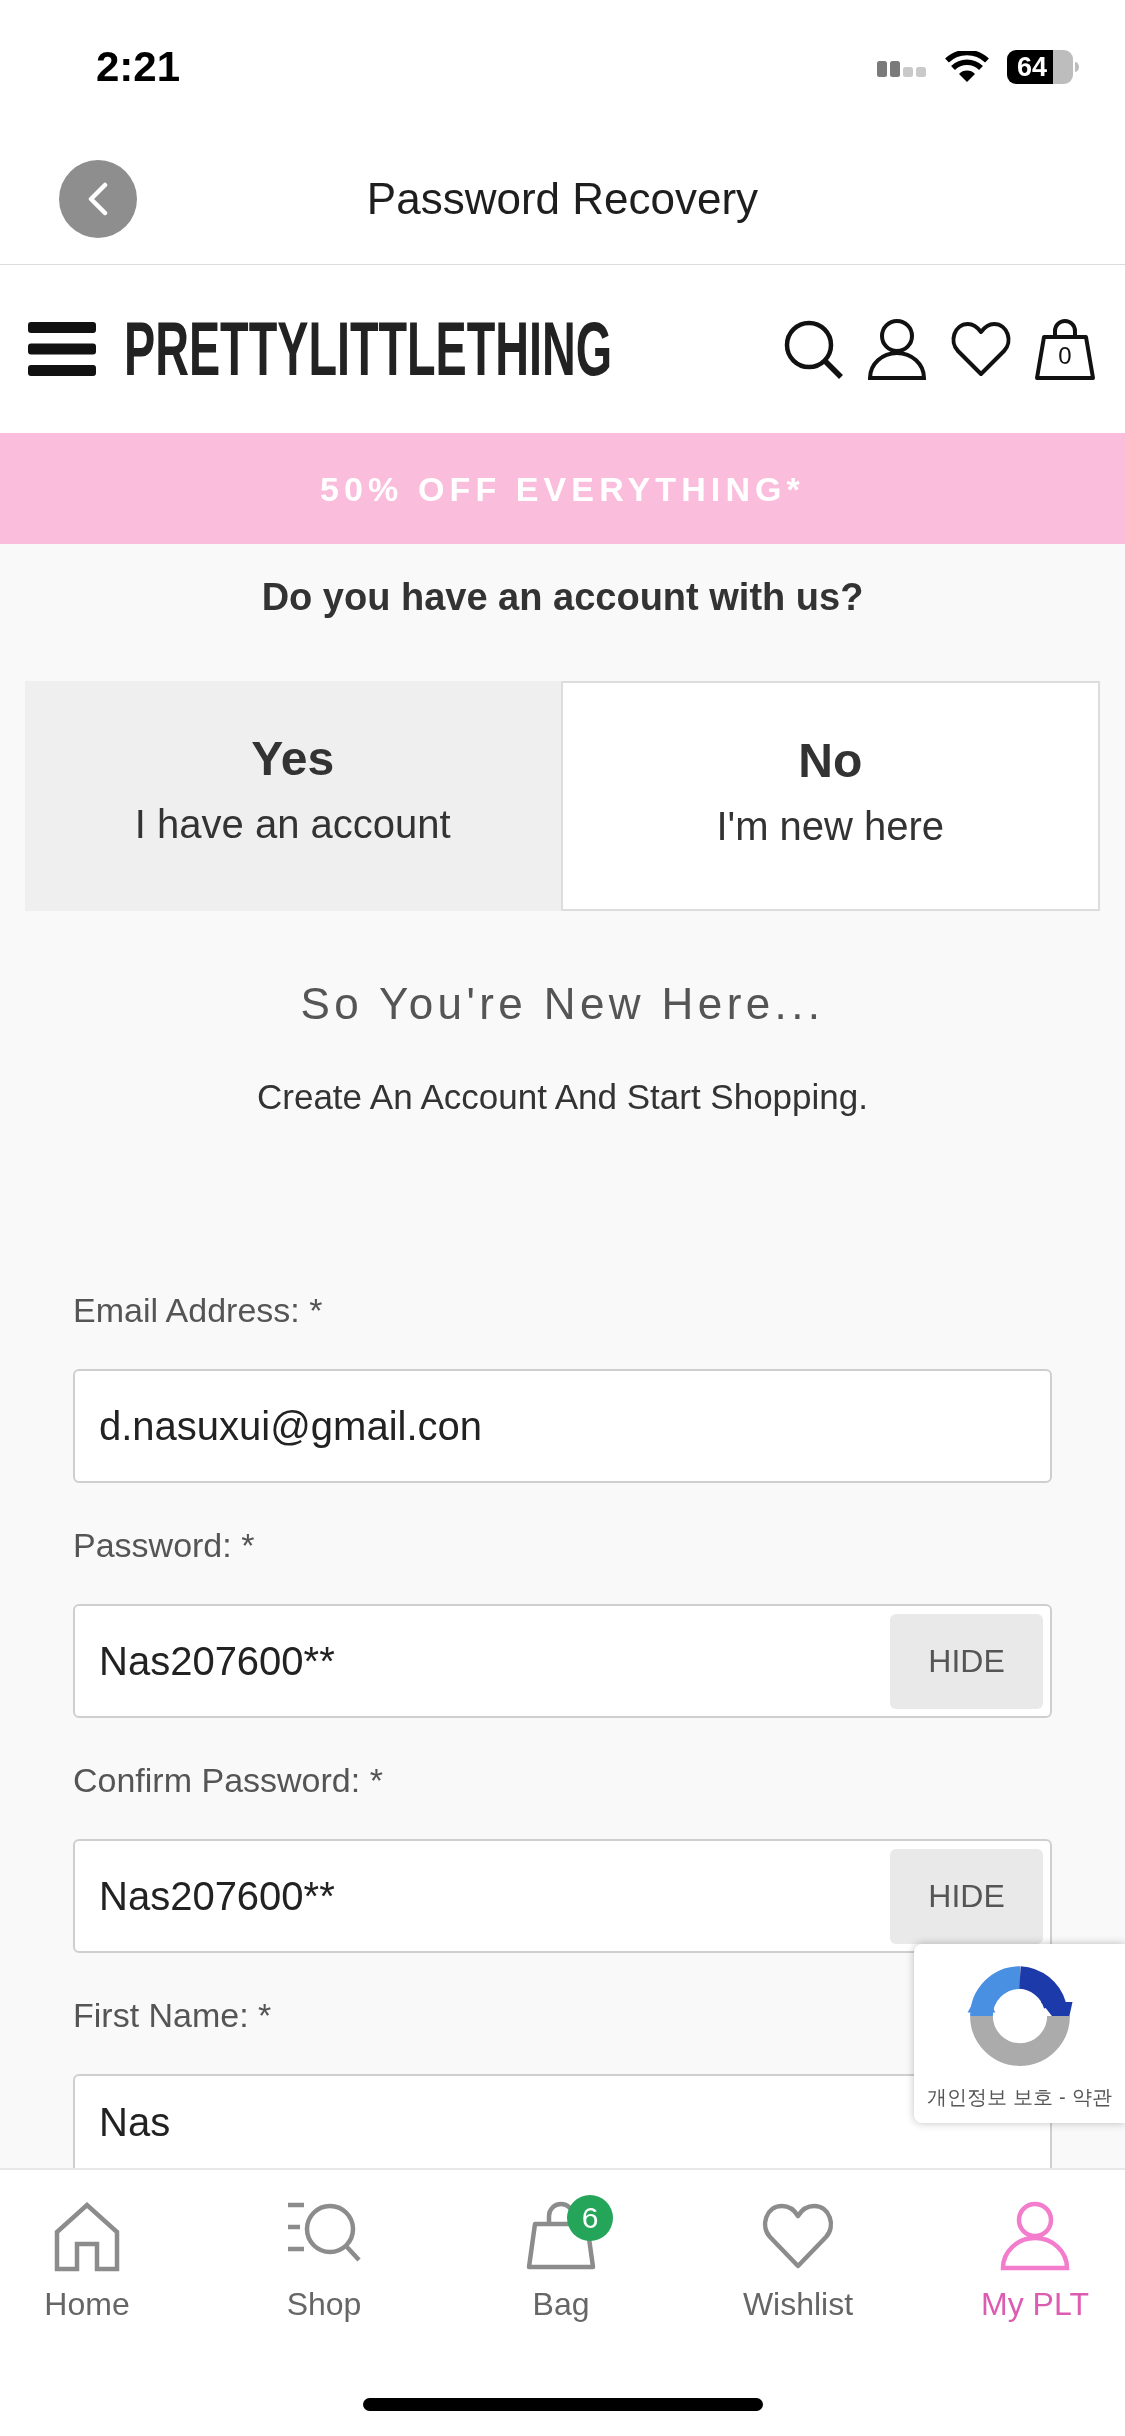 The height and width of the screenshot is (2436, 1125). I want to click on shop-tab: Shop, so click(324, 2247).